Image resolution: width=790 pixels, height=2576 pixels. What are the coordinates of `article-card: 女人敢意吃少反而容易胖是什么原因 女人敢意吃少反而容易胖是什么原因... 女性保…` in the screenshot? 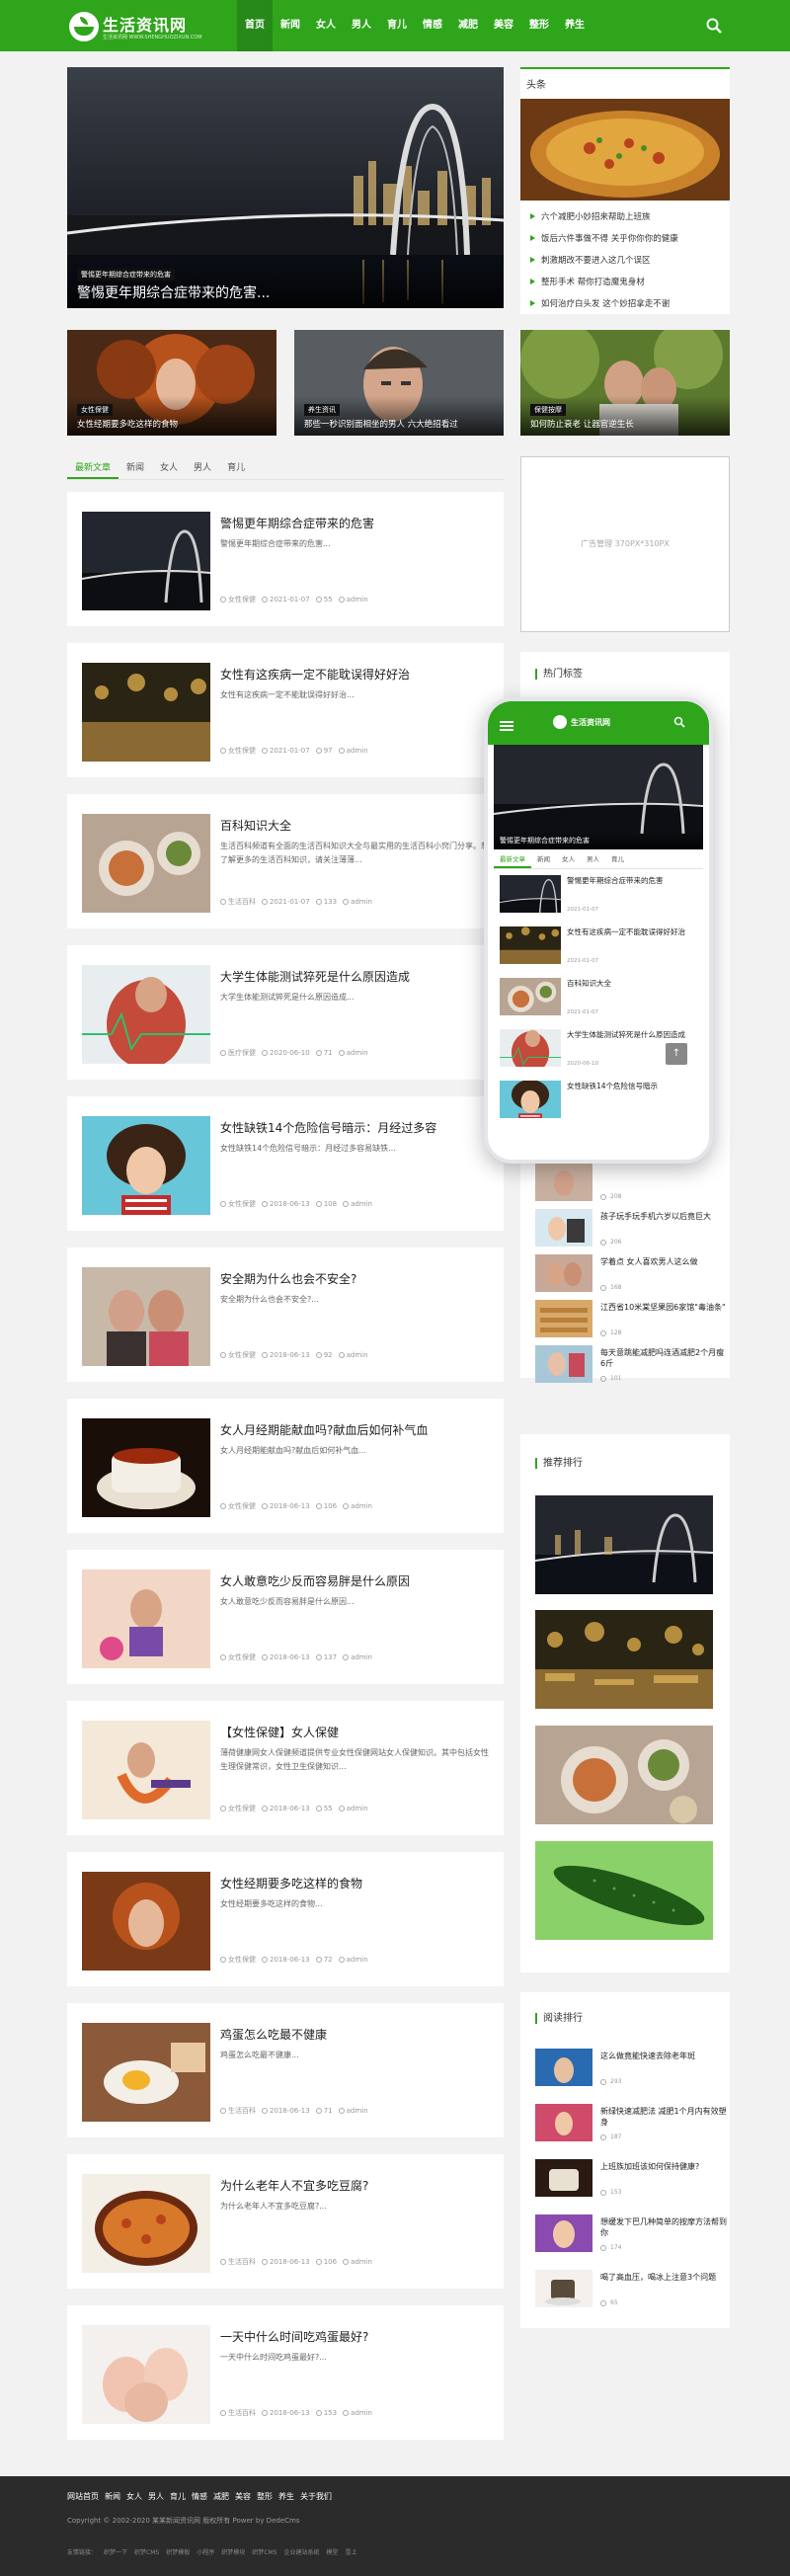 It's located at (286, 1617).